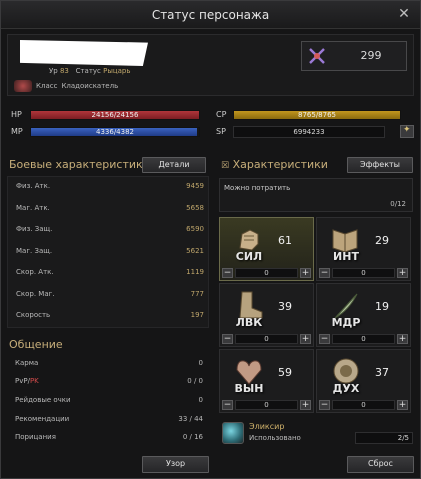 The height and width of the screenshot is (479, 421). Describe the element at coordinates (195, 186) in the screenshot. I see `combat-stat-value: 9459` at that location.